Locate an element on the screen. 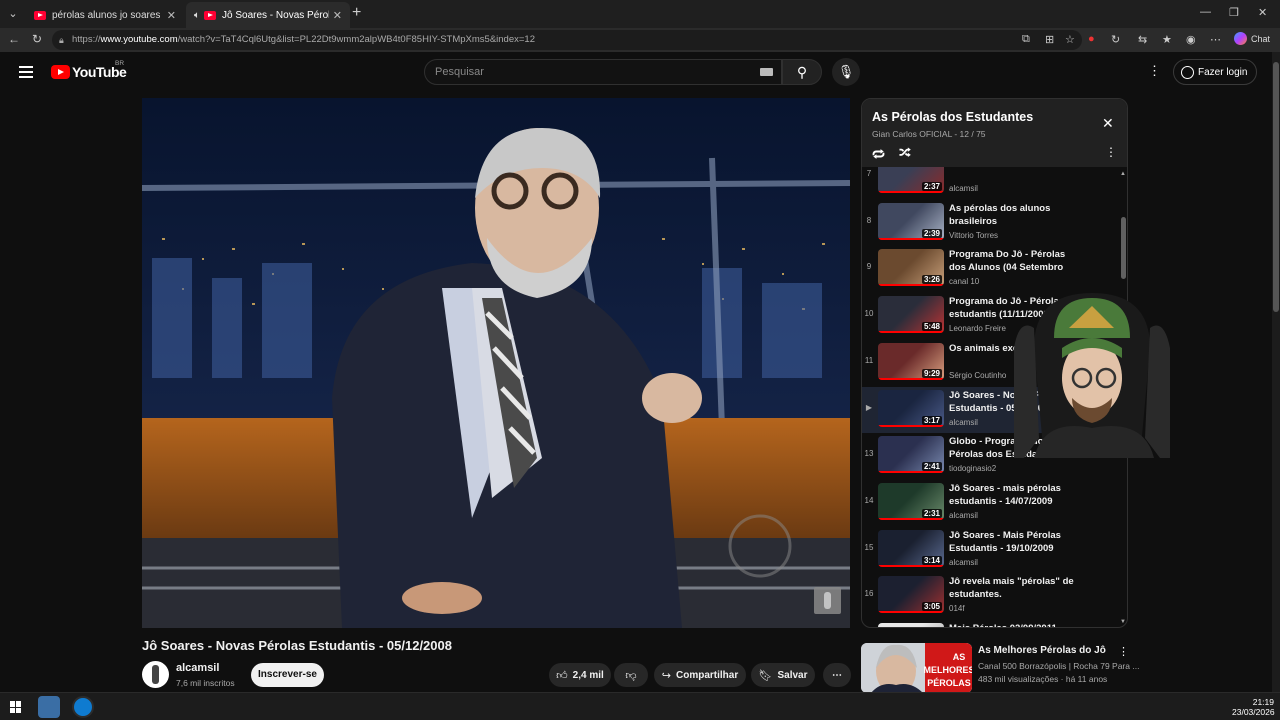 The width and height of the screenshot is (1280, 720). restore-icon: ❐ is located at coordinates (1234, 12).